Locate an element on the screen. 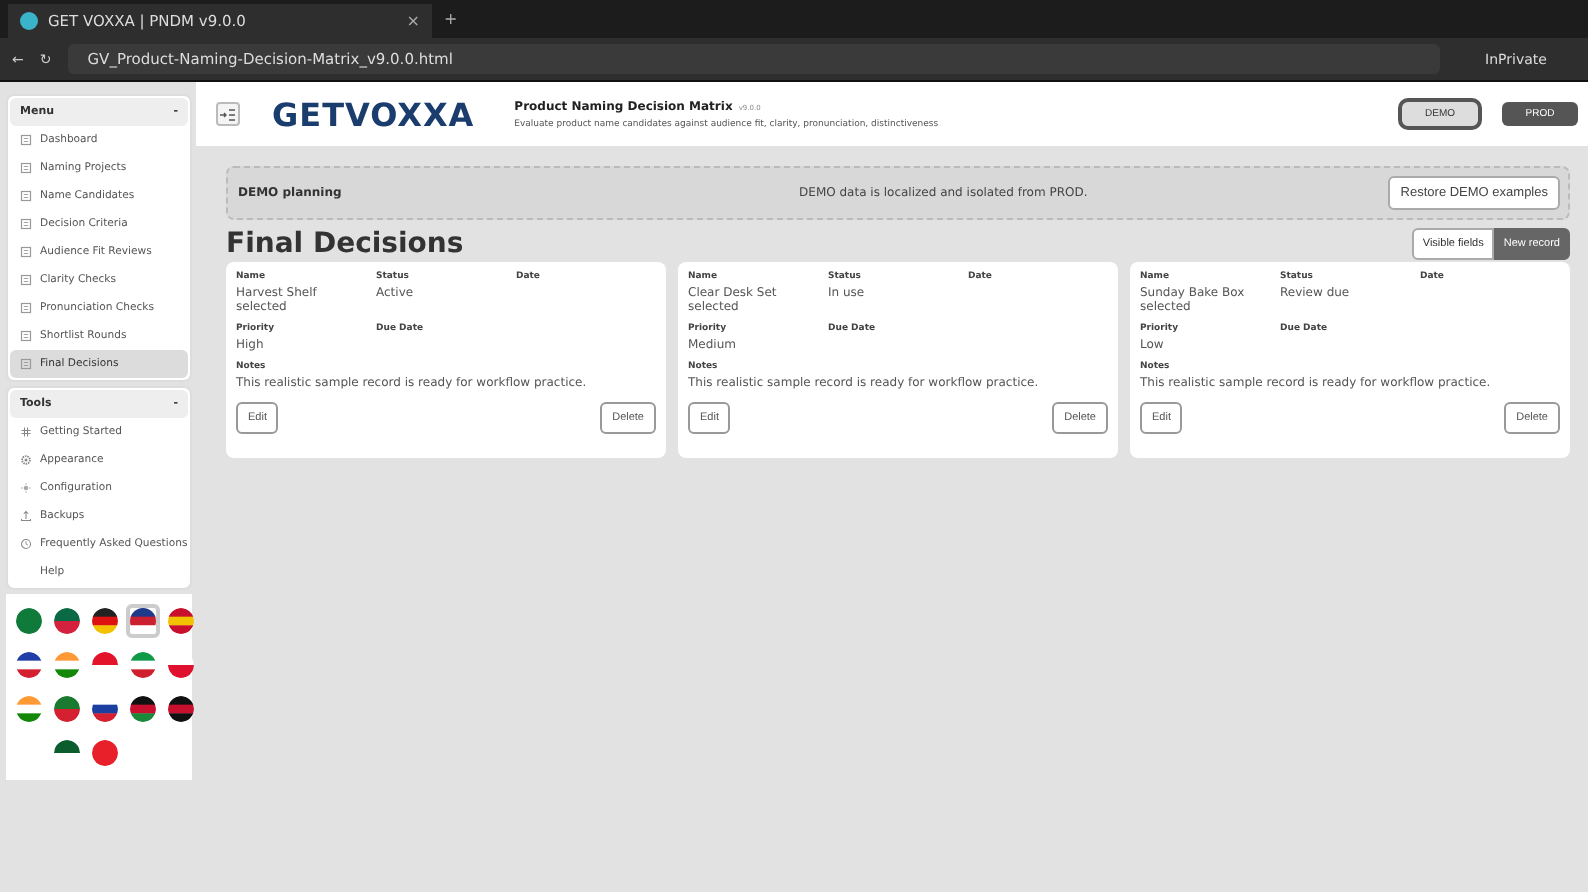 The height and width of the screenshot is (892, 1588). hash-icon is located at coordinates (26, 432).